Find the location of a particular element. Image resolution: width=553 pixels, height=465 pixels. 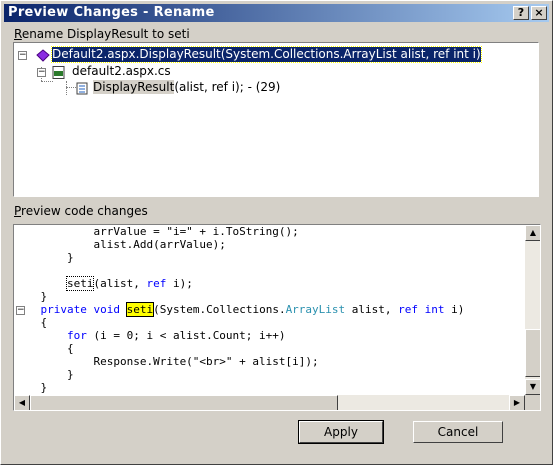

scroll-left-icon: ◀ is located at coordinates (22, 402).